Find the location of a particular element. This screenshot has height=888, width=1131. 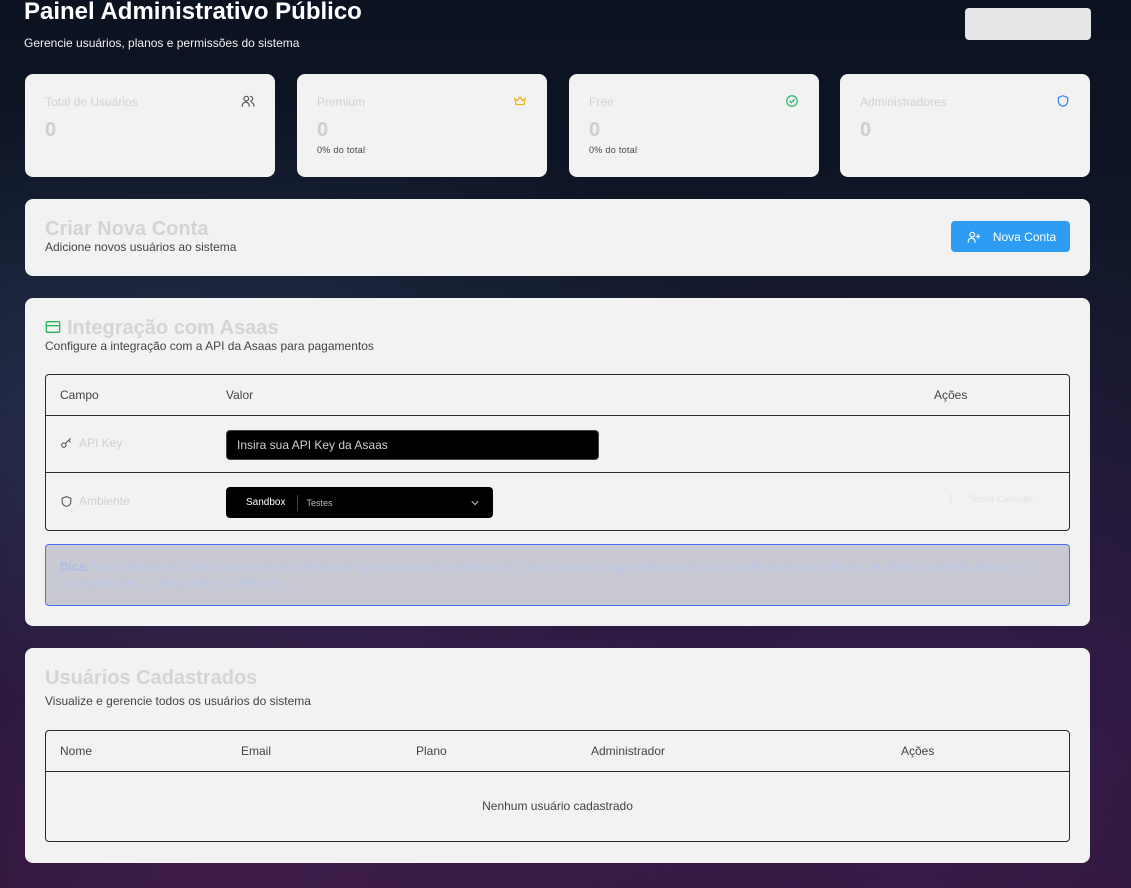

column-header-email: Email is located at coordinates (256, 751).